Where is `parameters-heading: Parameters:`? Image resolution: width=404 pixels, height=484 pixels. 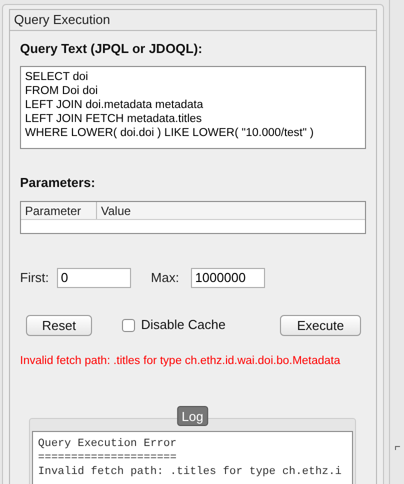 parameters-heading: Parameters: is located at coordinates (58, 183).